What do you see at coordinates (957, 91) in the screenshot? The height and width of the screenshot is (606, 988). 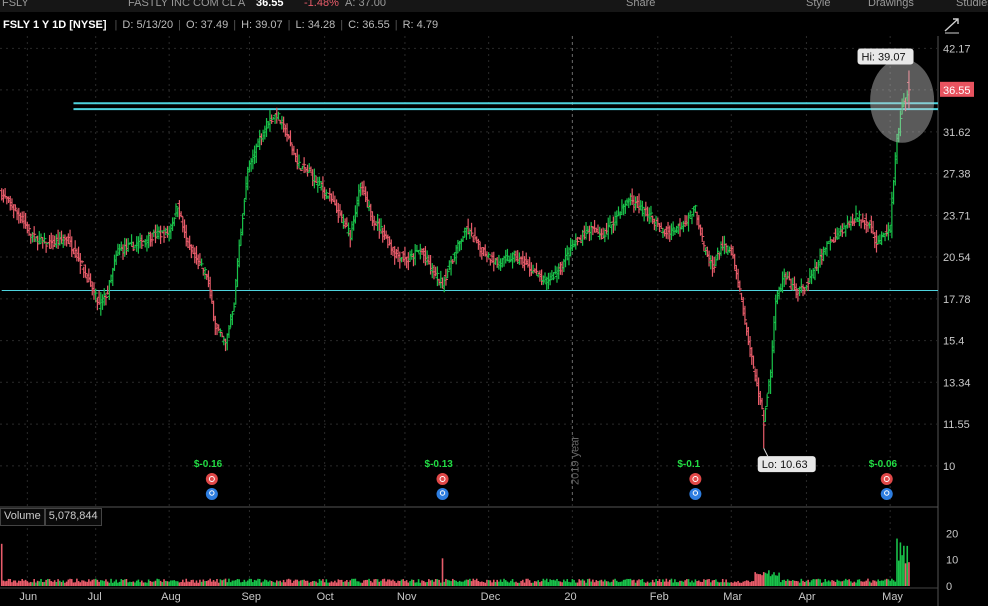 I see `last-price-tag-label: 36.55` at bounding box center [957, 91].